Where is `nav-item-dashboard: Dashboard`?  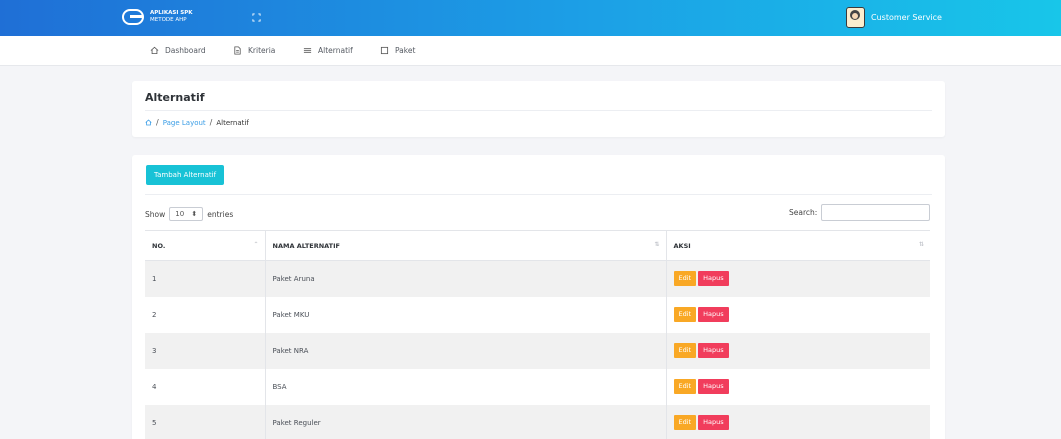
nav-item-dashboard: Dashboard is located at coordinates (178, 50).